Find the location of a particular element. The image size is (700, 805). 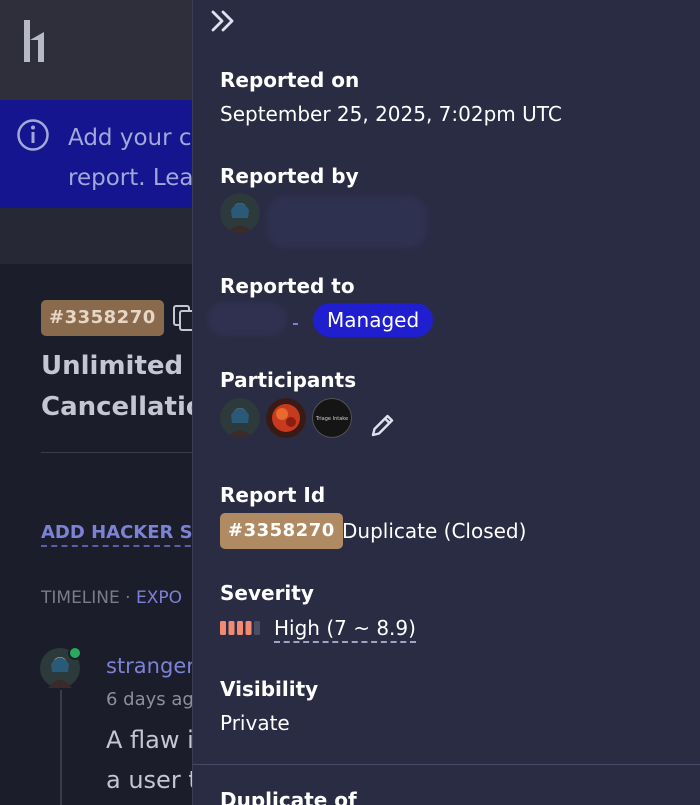

report-title: Unlimited A Cancellatio is located at coordinates (121, 386).